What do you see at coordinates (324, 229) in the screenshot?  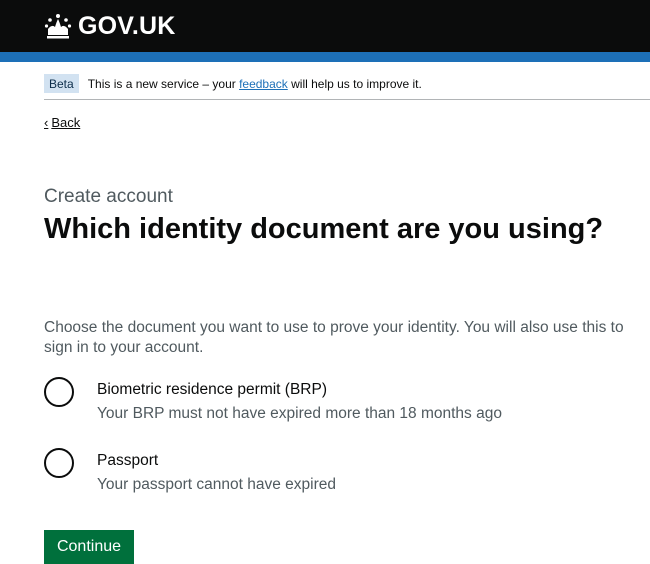 I see `page-title: Which identity document are you using?` at bounding box center [324, 229].